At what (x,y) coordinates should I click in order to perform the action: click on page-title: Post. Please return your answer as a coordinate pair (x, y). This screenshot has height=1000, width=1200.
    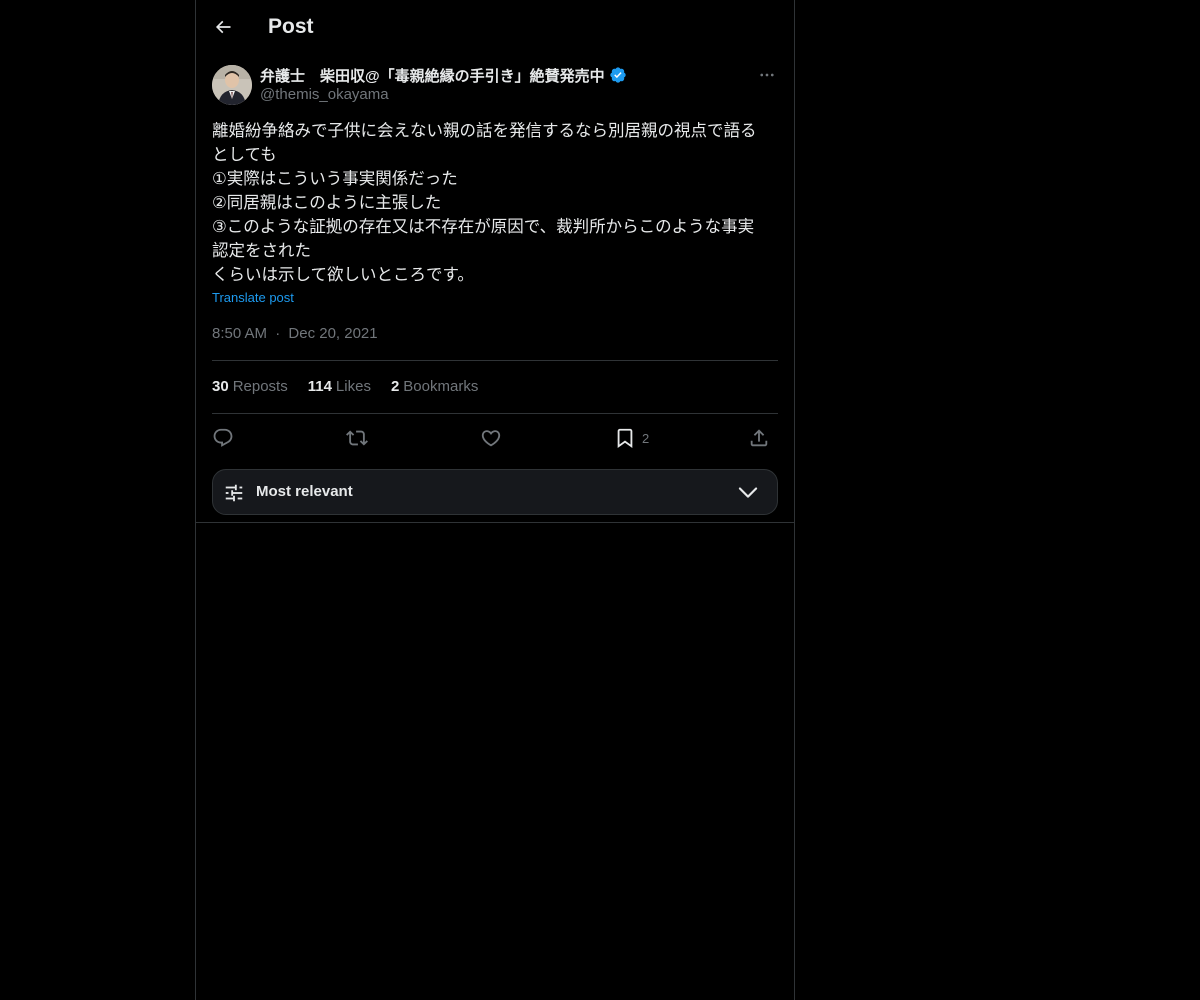
    Looking at the image, I should click on (291, 26).